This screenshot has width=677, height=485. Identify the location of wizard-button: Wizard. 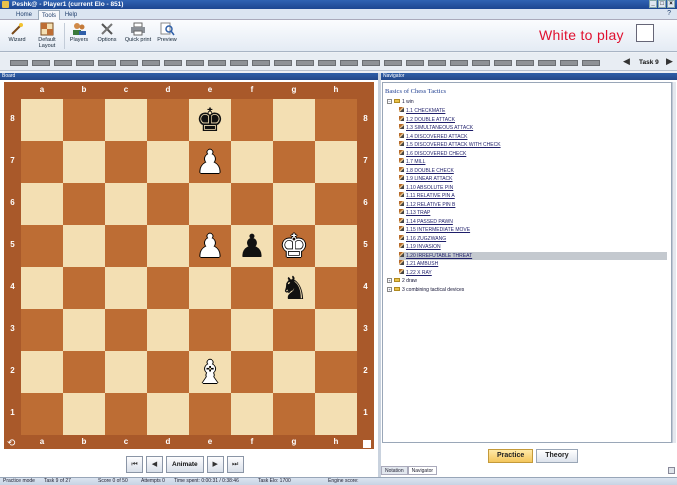
(17, 36).